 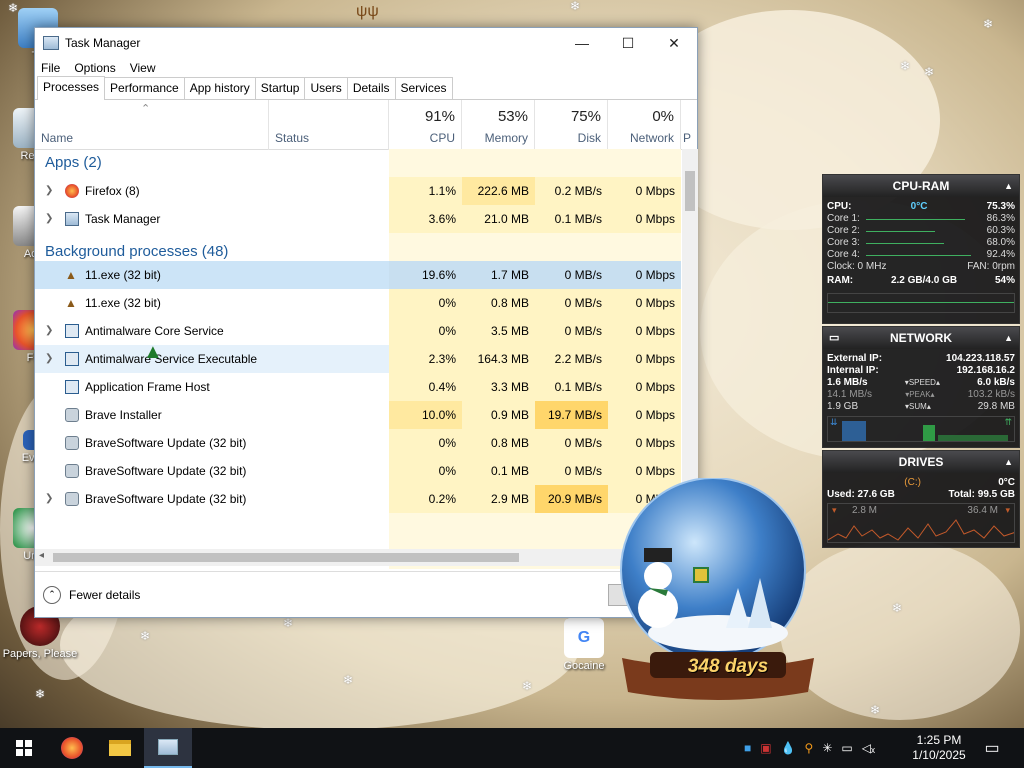 I want to click on maximize-button: ☐, so click(x=628, y=43).